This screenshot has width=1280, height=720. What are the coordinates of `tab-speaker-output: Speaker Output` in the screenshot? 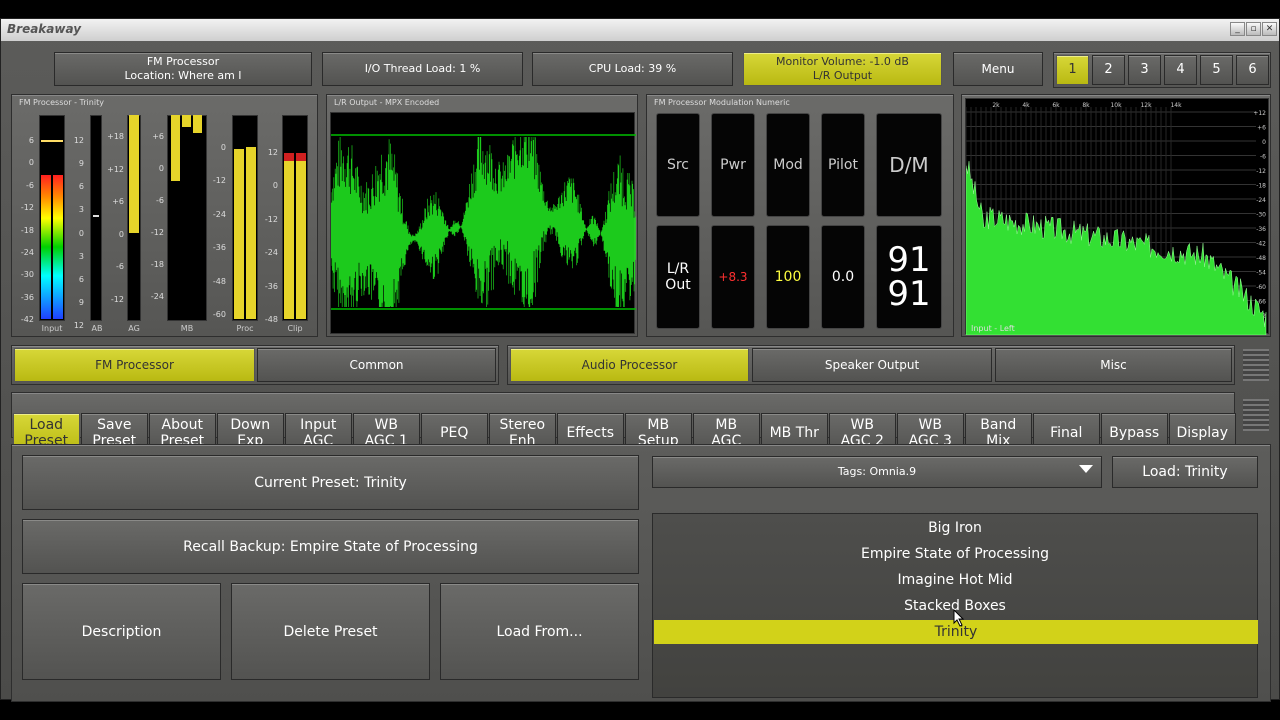 It's located at (872, 365).